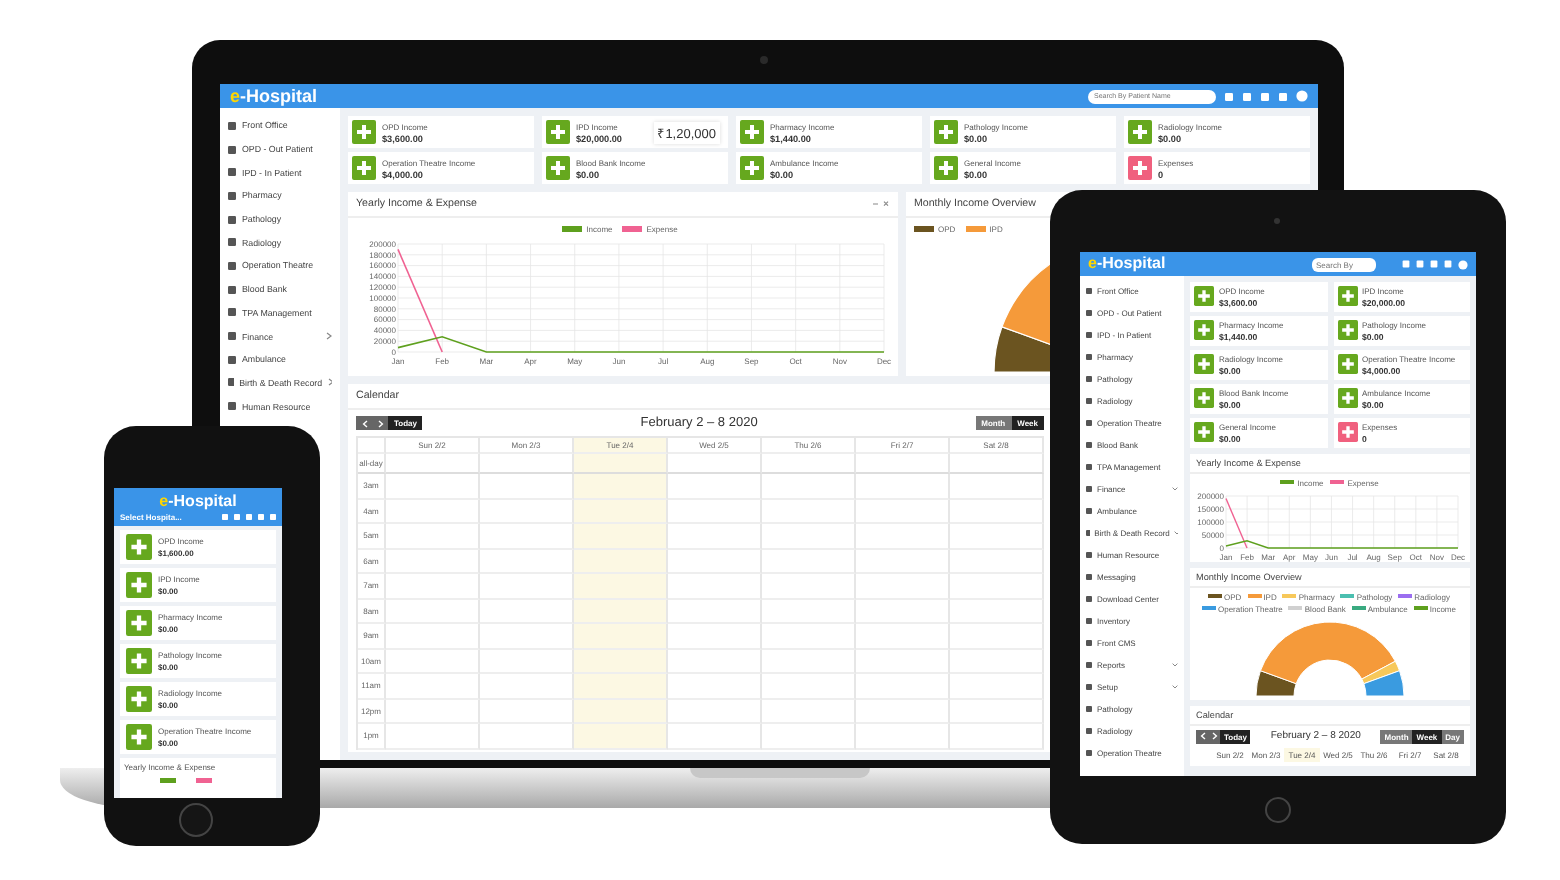  Describe the element at coordinates (881, 204) in the screenshot. I see `minimize-close-icon` at that location.